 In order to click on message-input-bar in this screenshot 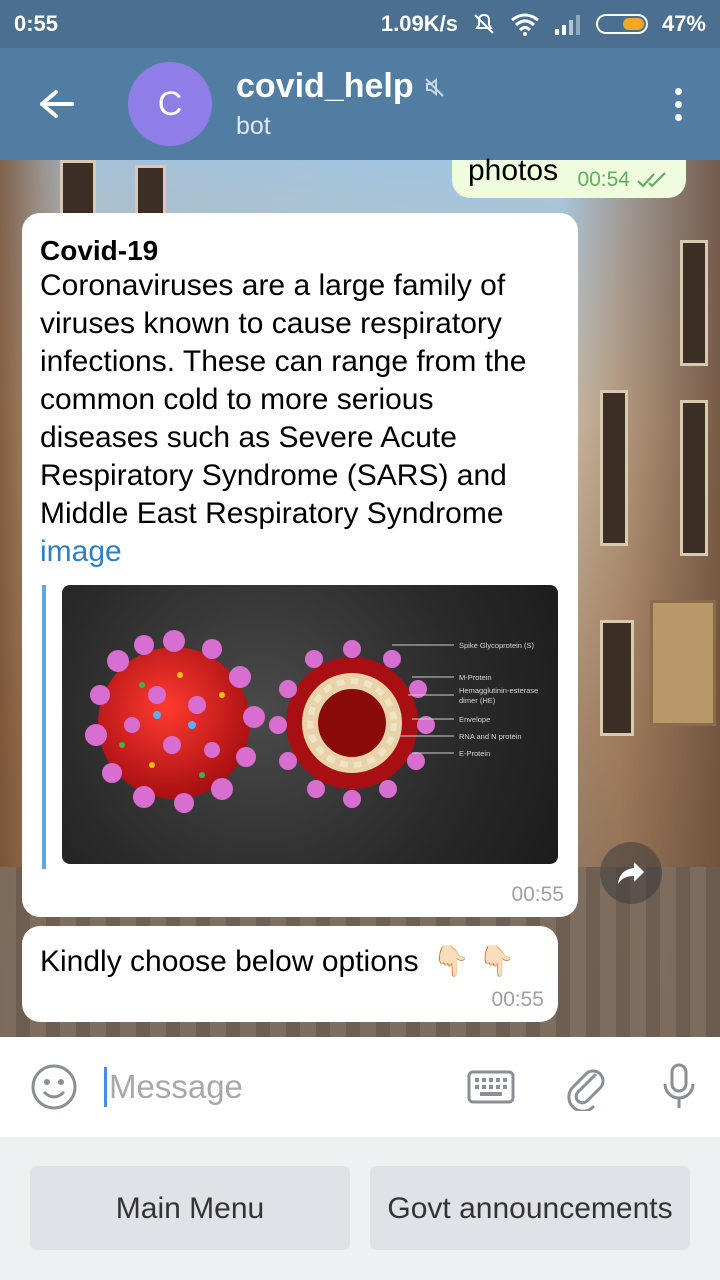, I will do `click(360, 1087)`.